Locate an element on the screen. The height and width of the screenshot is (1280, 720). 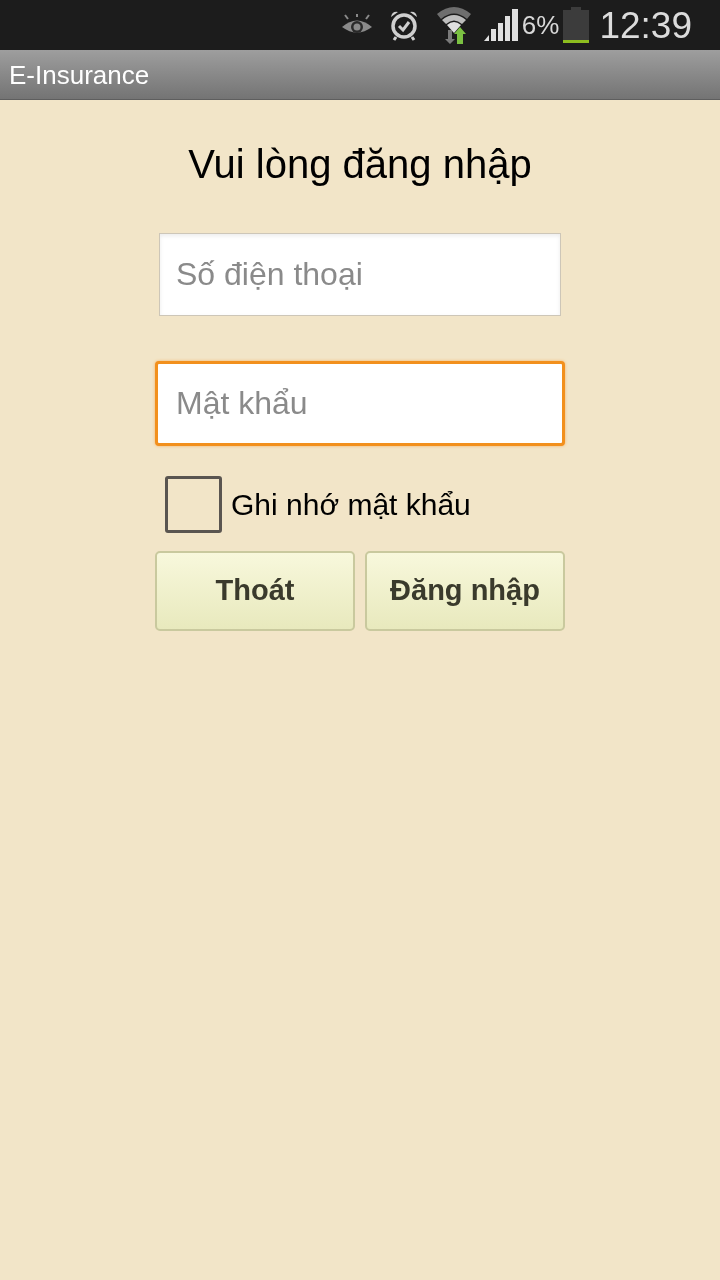
wifi-icon is located at coordinates (453, 25).